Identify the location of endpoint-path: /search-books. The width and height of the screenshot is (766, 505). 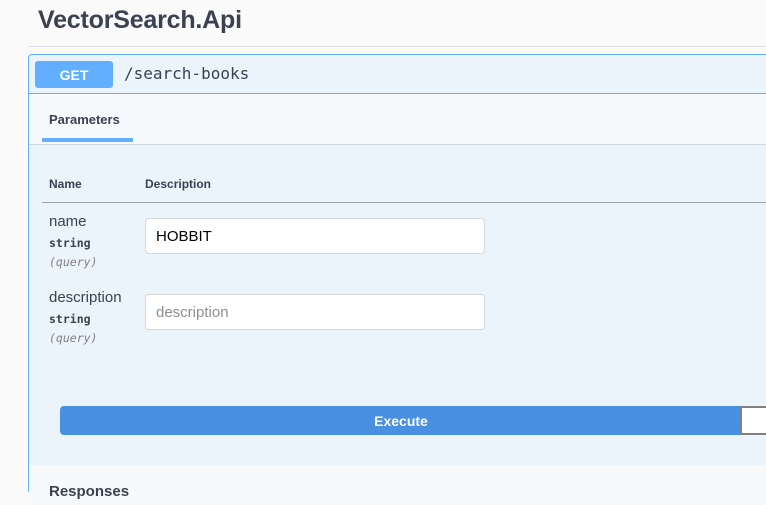
(186, 73).